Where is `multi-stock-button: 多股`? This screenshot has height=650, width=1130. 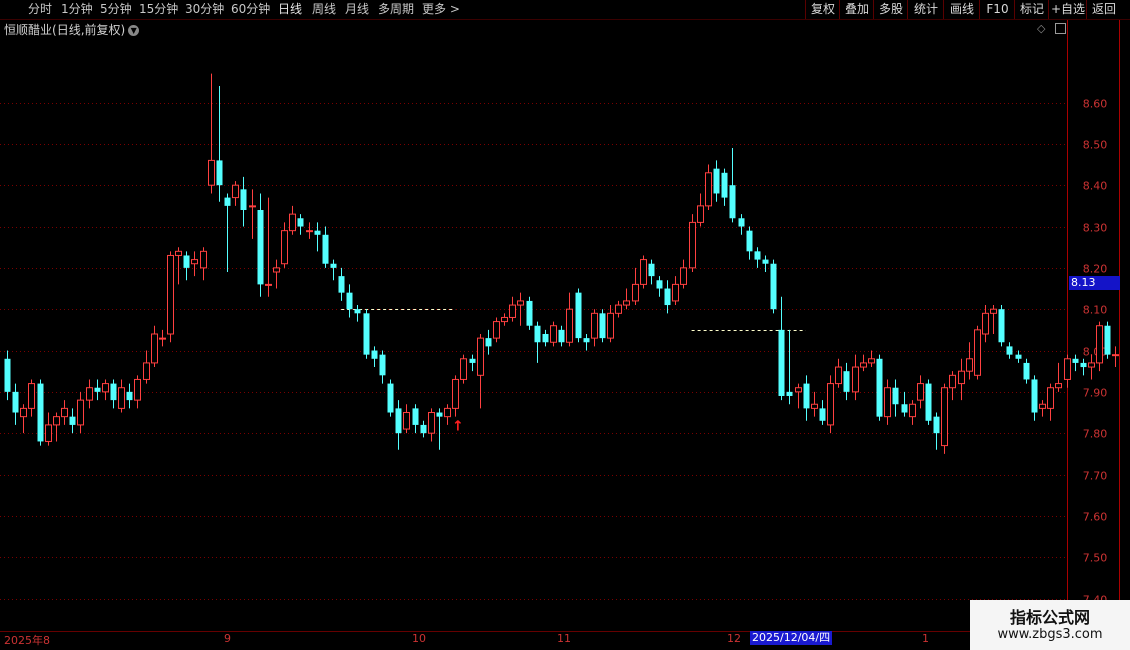 multi-stock-button: 多股 is located at coordinates (890, 9).